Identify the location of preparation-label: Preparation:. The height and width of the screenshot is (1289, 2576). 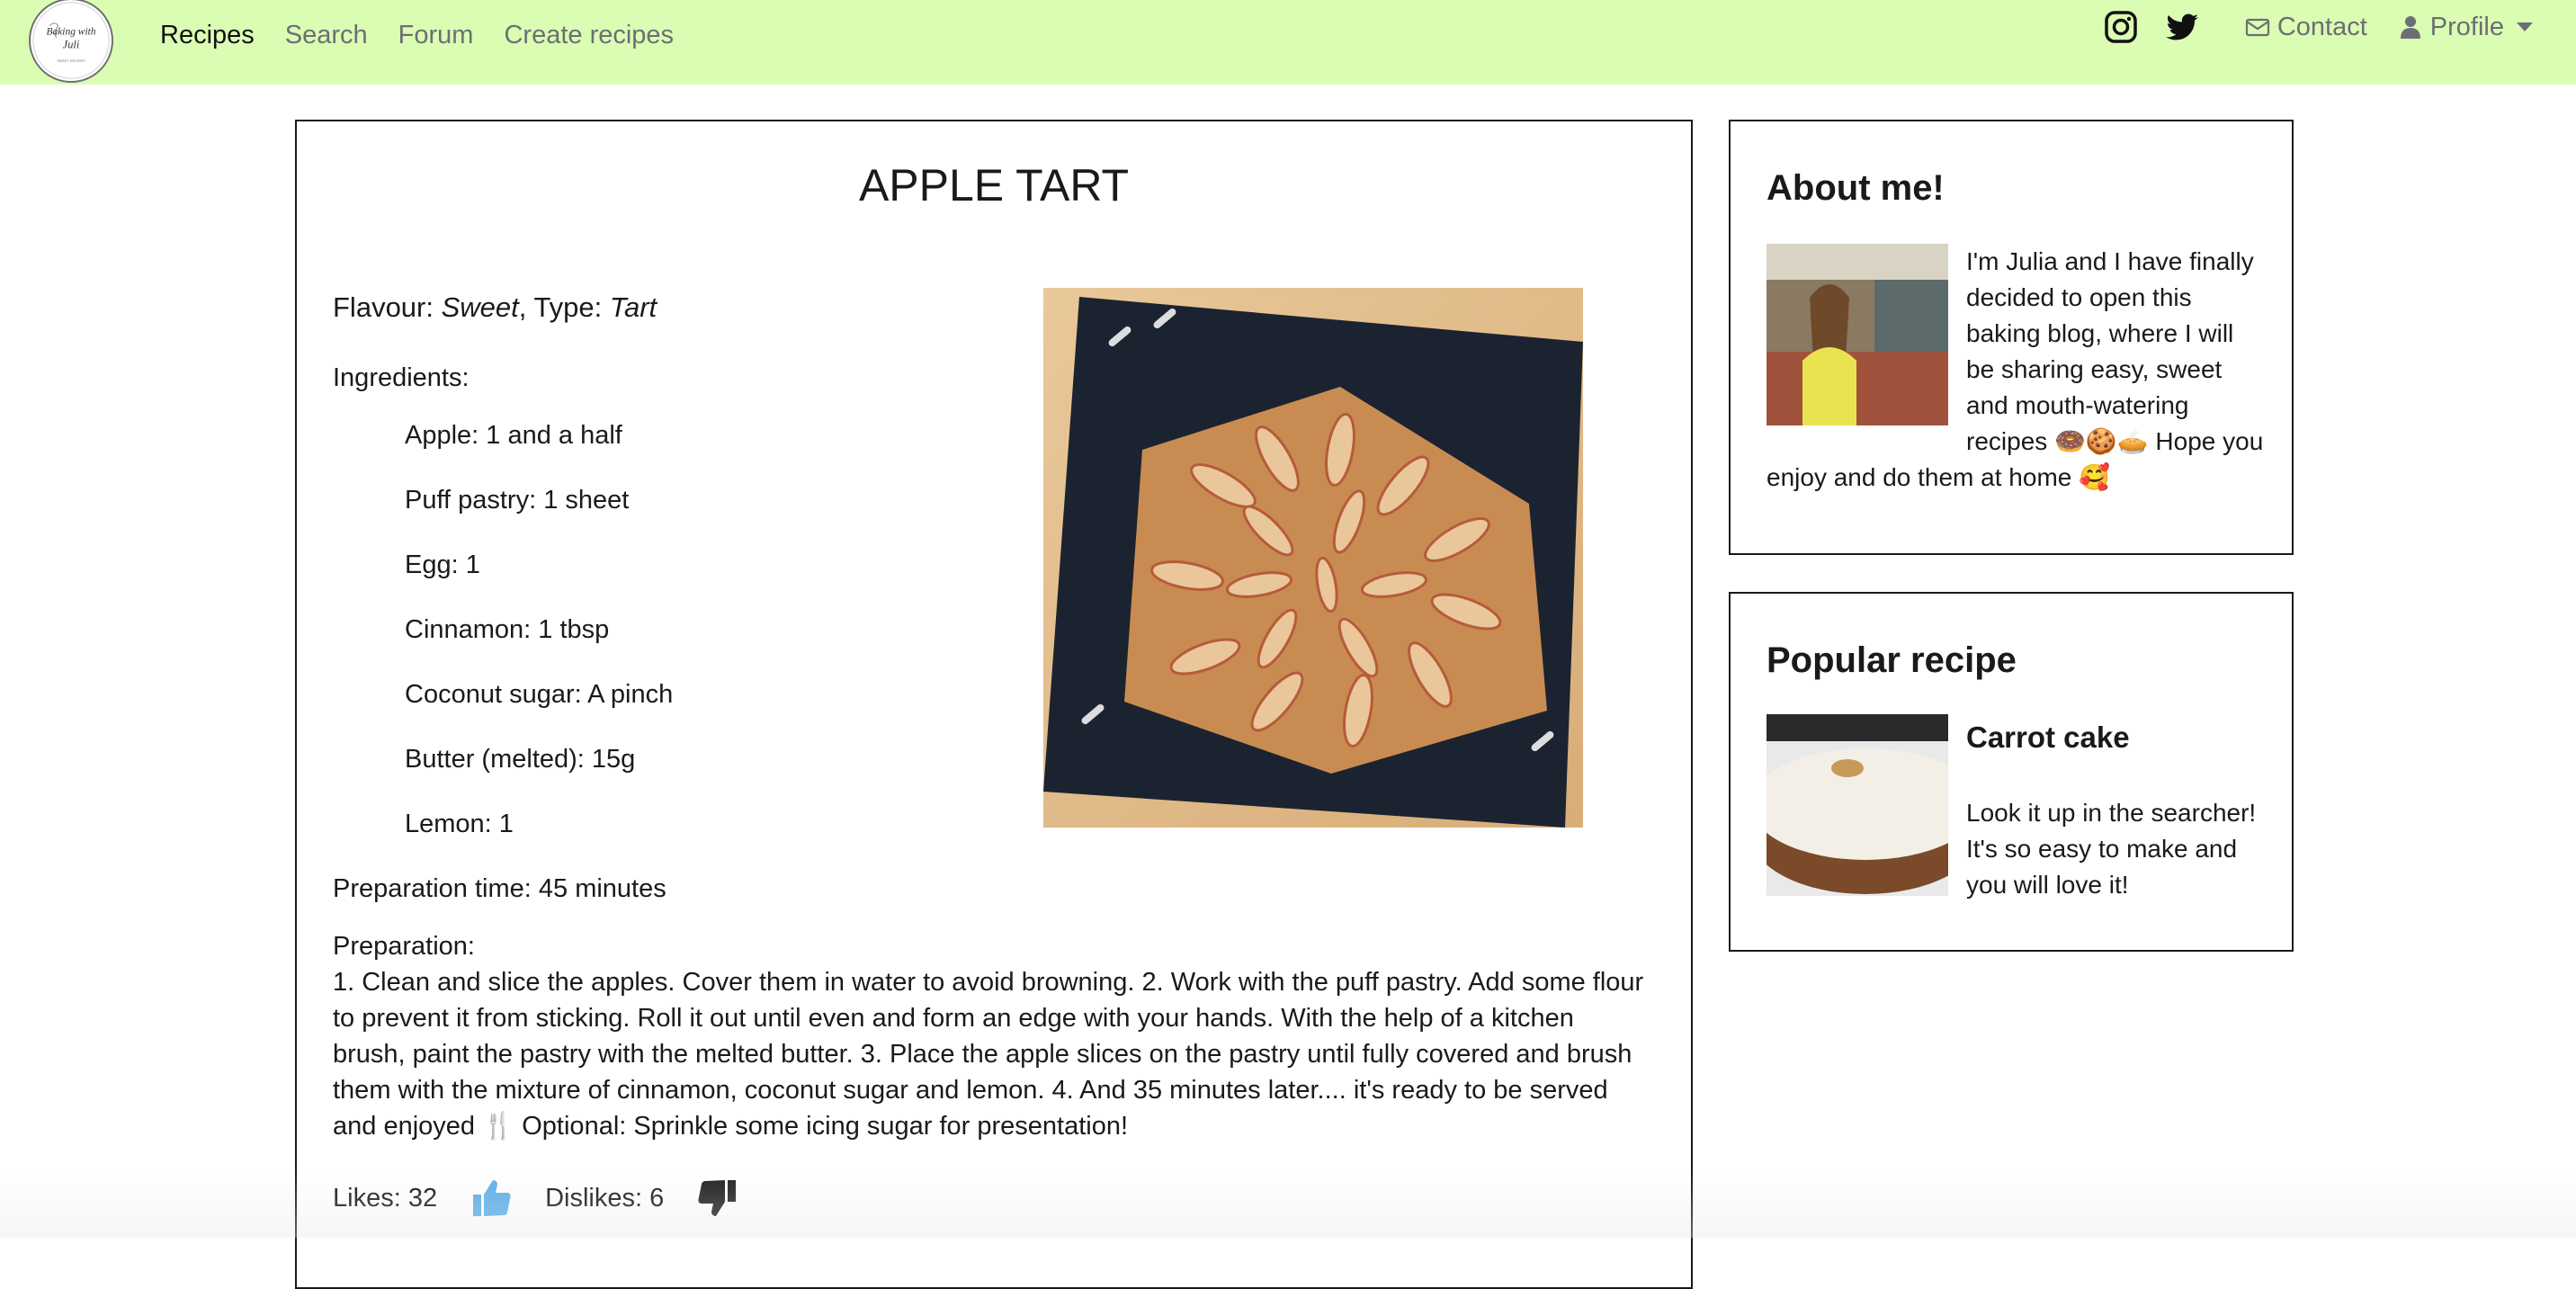
(404, 946).